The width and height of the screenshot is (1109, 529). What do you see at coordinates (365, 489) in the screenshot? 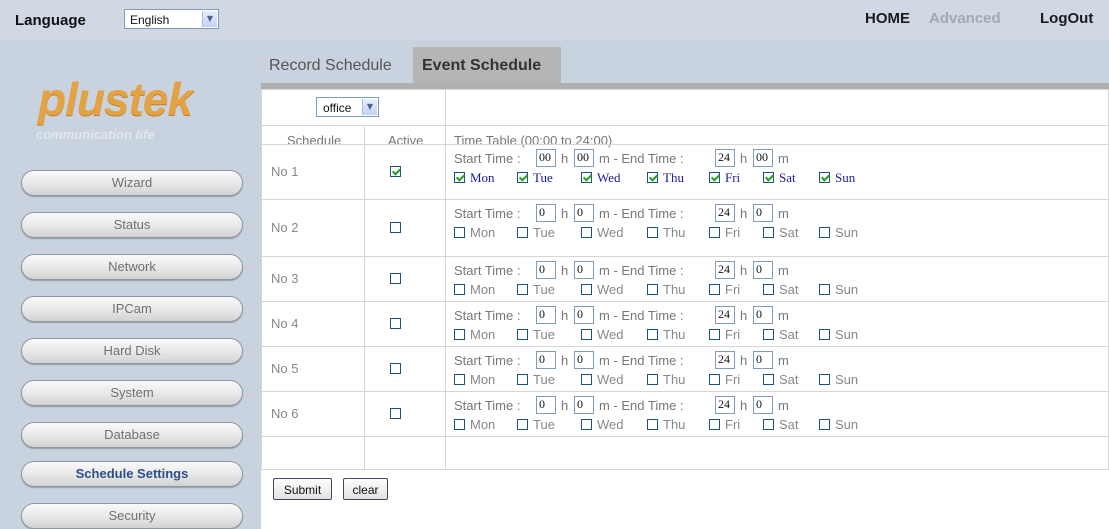
I see `clear-button: clear` at bounding box center [365, 489].